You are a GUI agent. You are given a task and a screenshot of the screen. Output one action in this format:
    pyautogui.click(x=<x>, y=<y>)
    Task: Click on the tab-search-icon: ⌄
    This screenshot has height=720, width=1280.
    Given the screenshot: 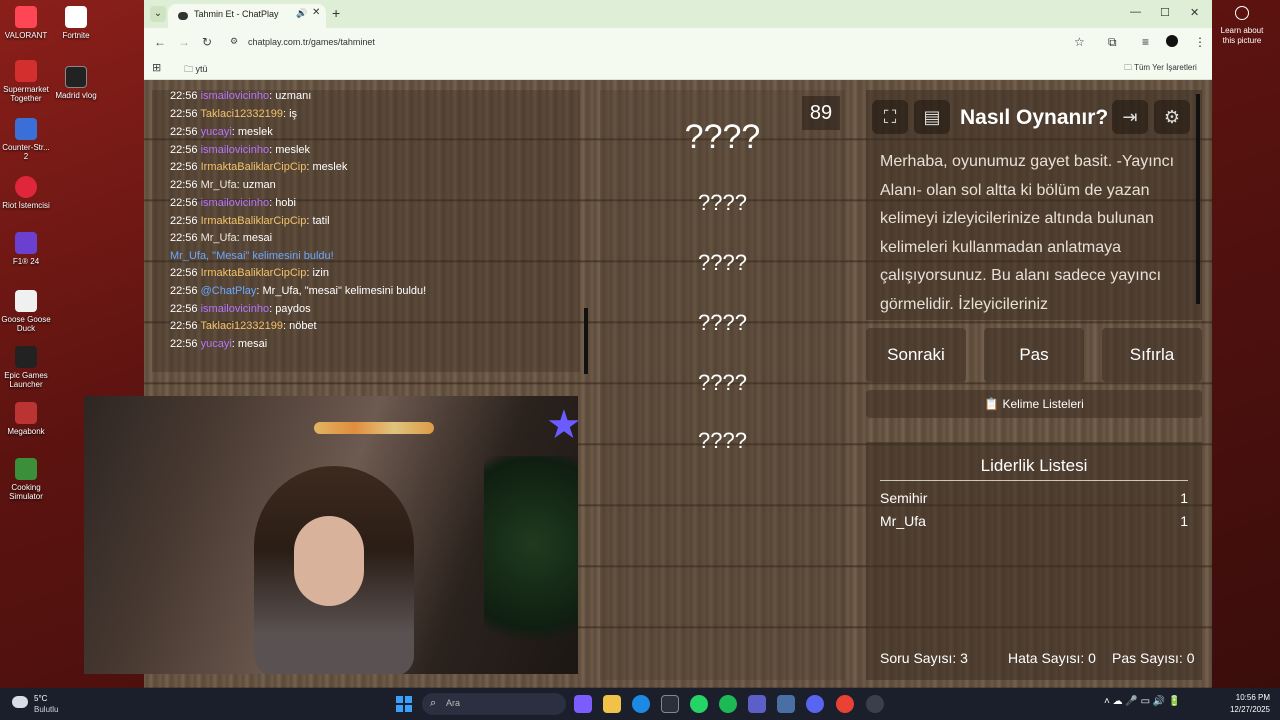 What is the action you would take?
    pyautogui.click(x=158, y=14)
    